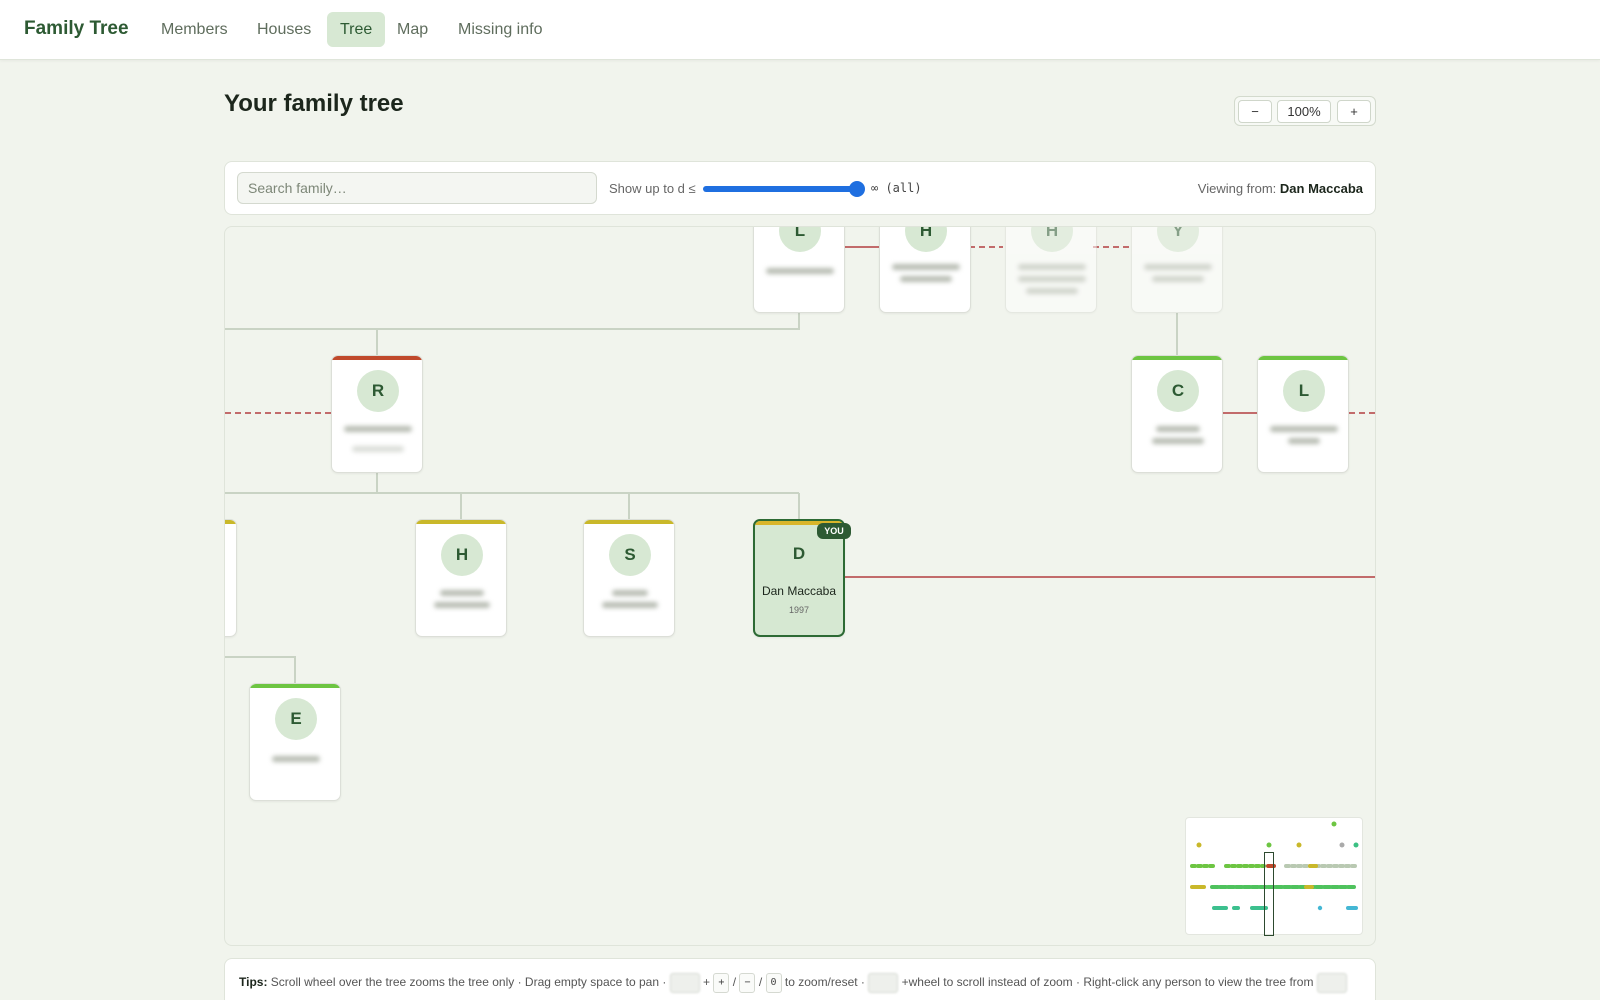 The width and height of the screenshot is (1600, 1000). What do you see at coordinates (76, 29) in the screenshot?
I see `brand-logo: Family Tree` at bounding box center [76, 29].